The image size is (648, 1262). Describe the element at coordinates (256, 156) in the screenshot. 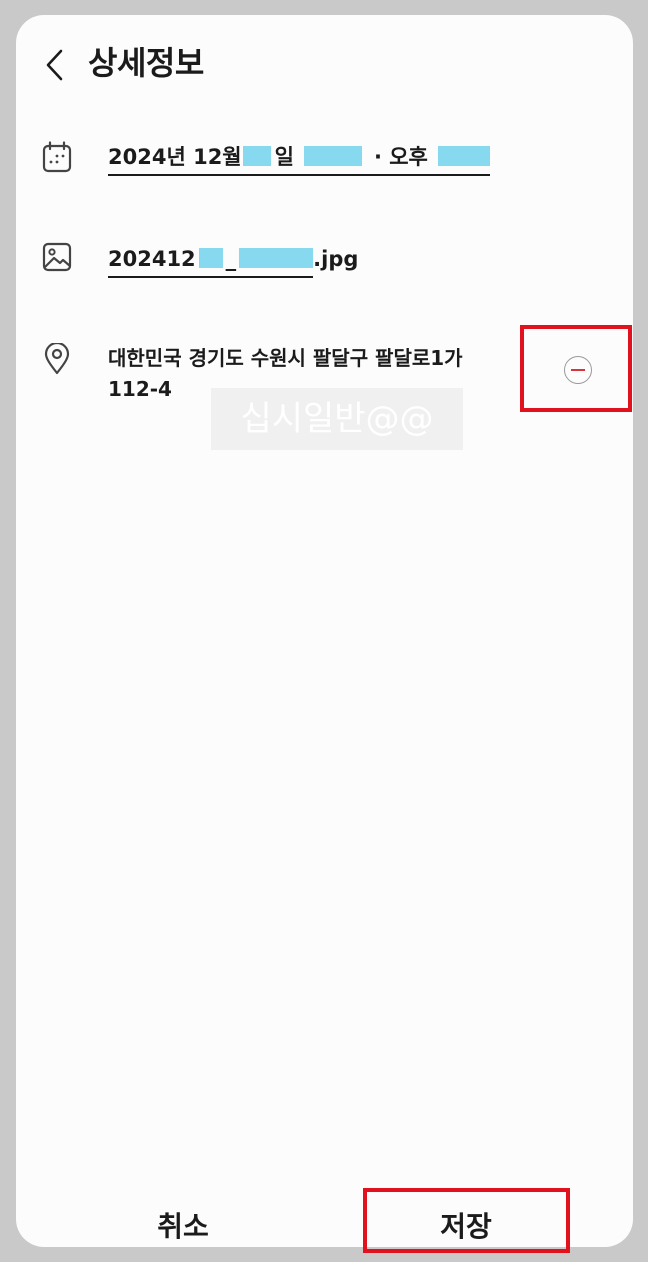

I see `redacted-day` at that location.